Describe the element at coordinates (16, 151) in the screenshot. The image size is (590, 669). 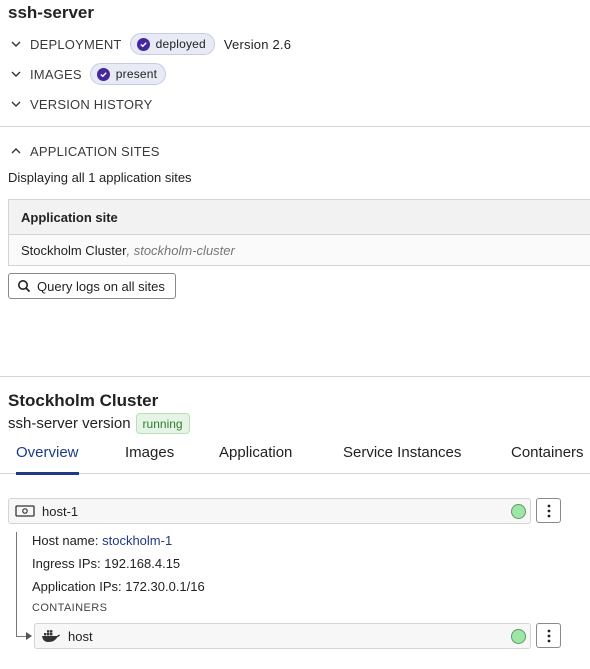
I see `chevron-up-icon` at that location.